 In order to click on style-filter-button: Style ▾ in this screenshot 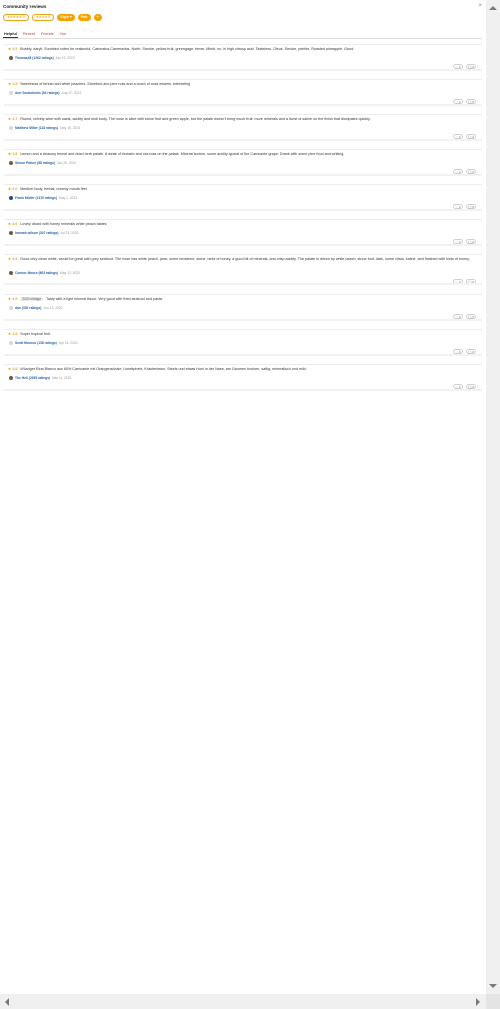, I will do `click(66, 17)`.